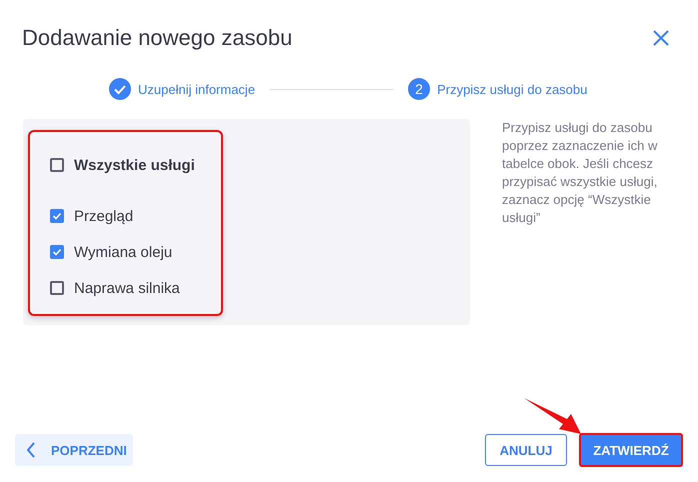  What do you see at coordinates (512, 89) in the screenshot?
I see `step-label: Przypisz usługi do zasobu` at bounding box center [512, 89].